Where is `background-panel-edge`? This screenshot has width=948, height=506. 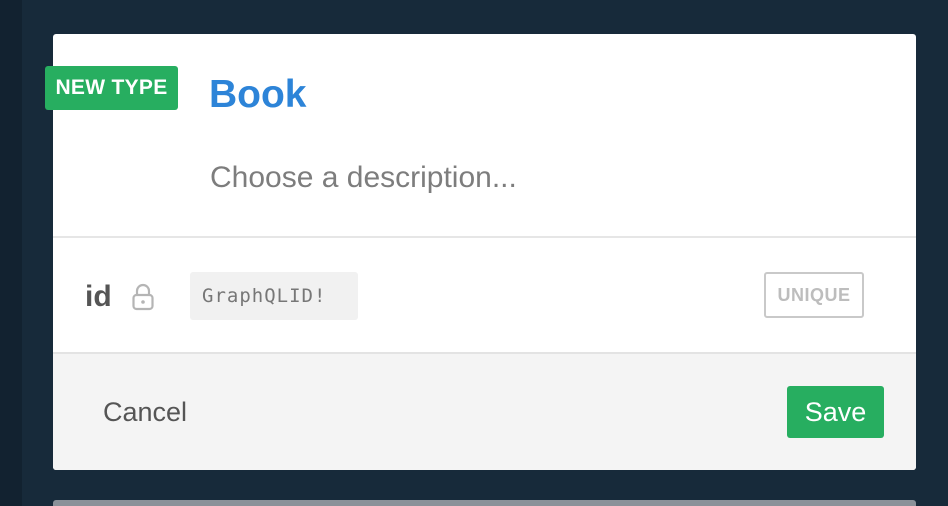 background-panel-edge is located at coordinates (11, 253).